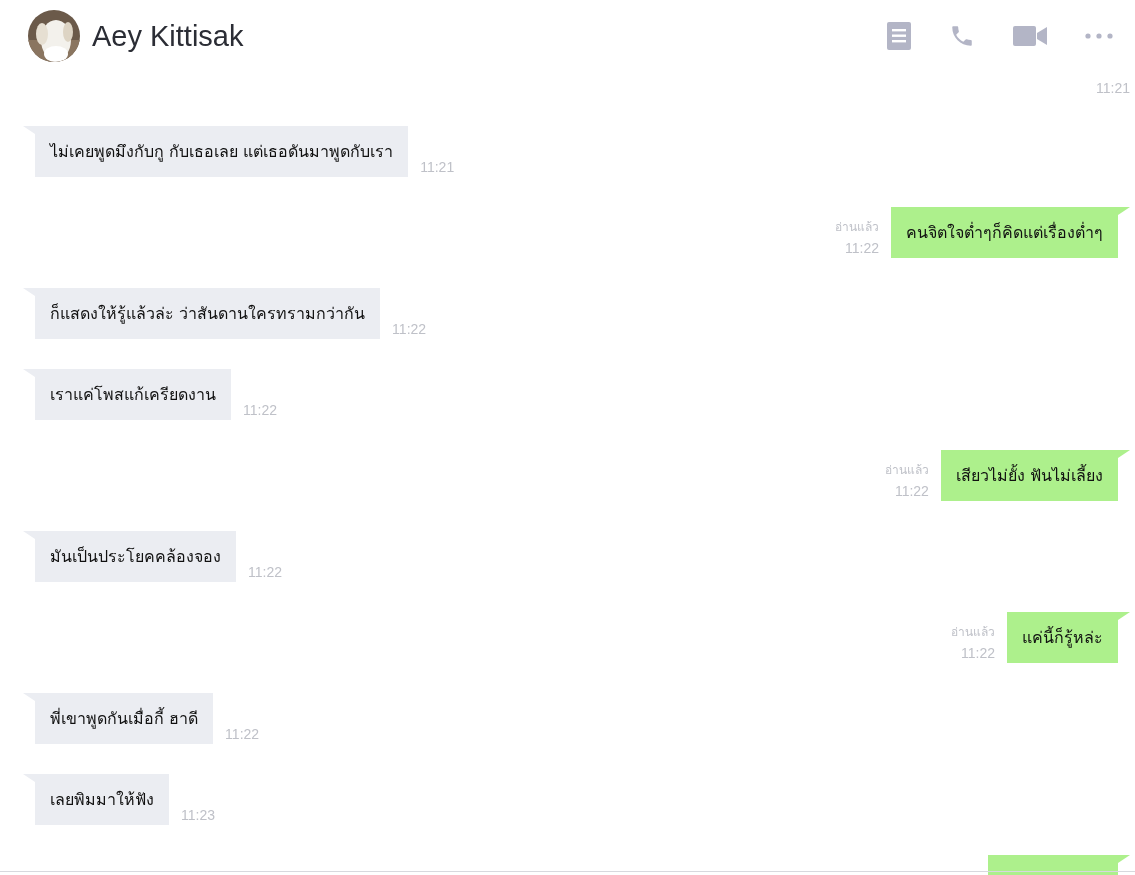 The height and width of the screenshot is (875, 1135). I want to click on message-bubble: ไม่เคยพูดมึงกับกู กับเธอเลย แต่เธอดันมาพูดกับเรา, so click(222, 151).